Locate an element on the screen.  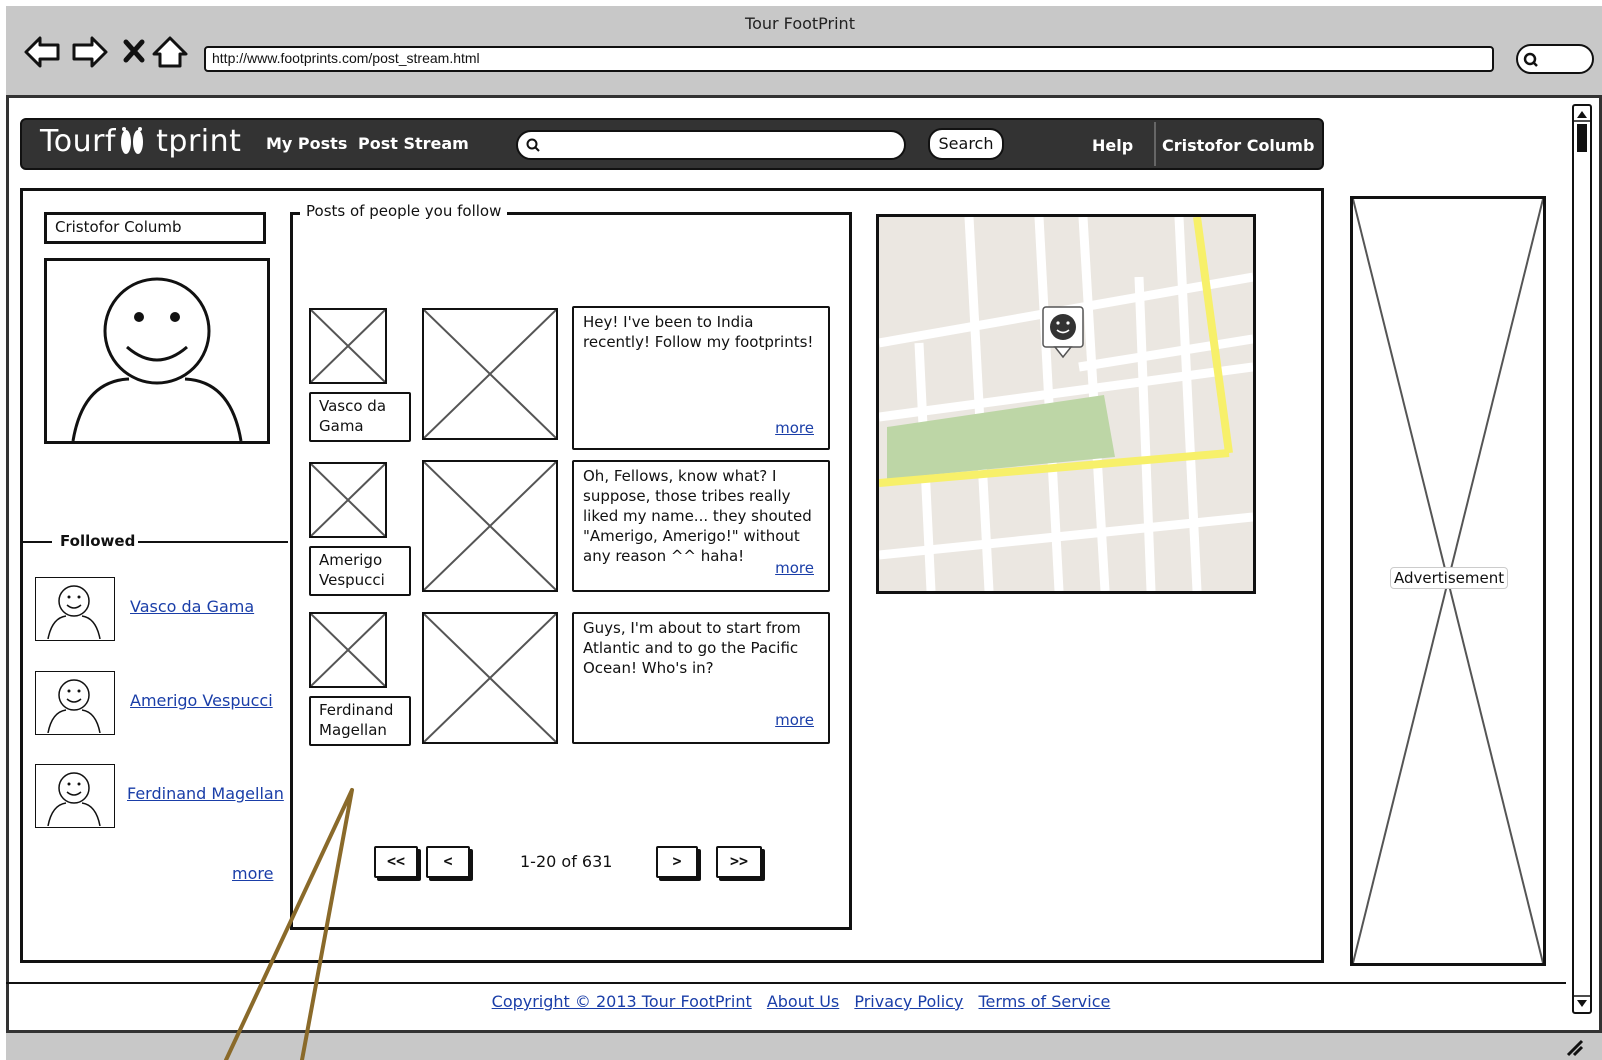
map-view is located at coordinates (1066, 404).